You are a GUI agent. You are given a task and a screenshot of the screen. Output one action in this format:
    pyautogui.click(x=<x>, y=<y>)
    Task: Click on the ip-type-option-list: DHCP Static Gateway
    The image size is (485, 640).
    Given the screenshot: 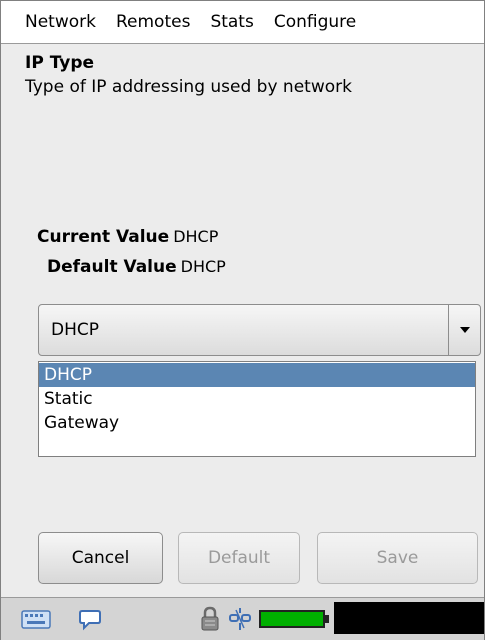 What is the action you would take?
    pyautogui.click(x=257, y=409)
    